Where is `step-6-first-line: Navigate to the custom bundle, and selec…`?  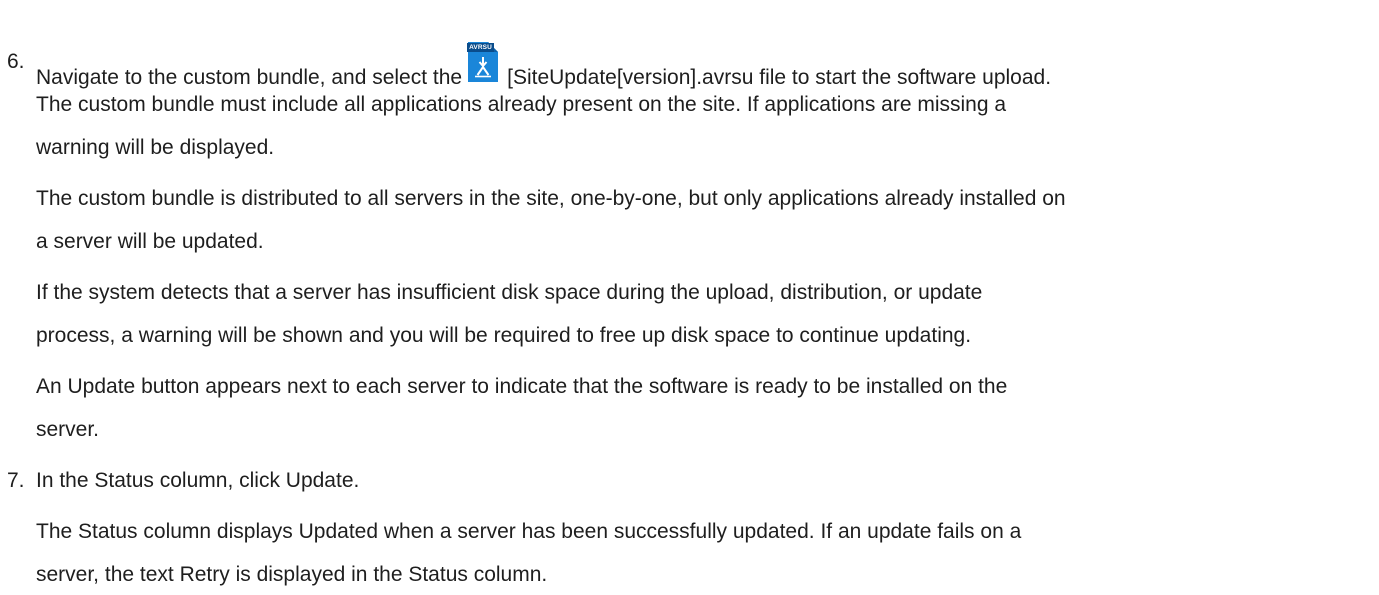
step-6-first-line: Navigate to the custom bundle, and selec… is located at coordinates (544, 68).